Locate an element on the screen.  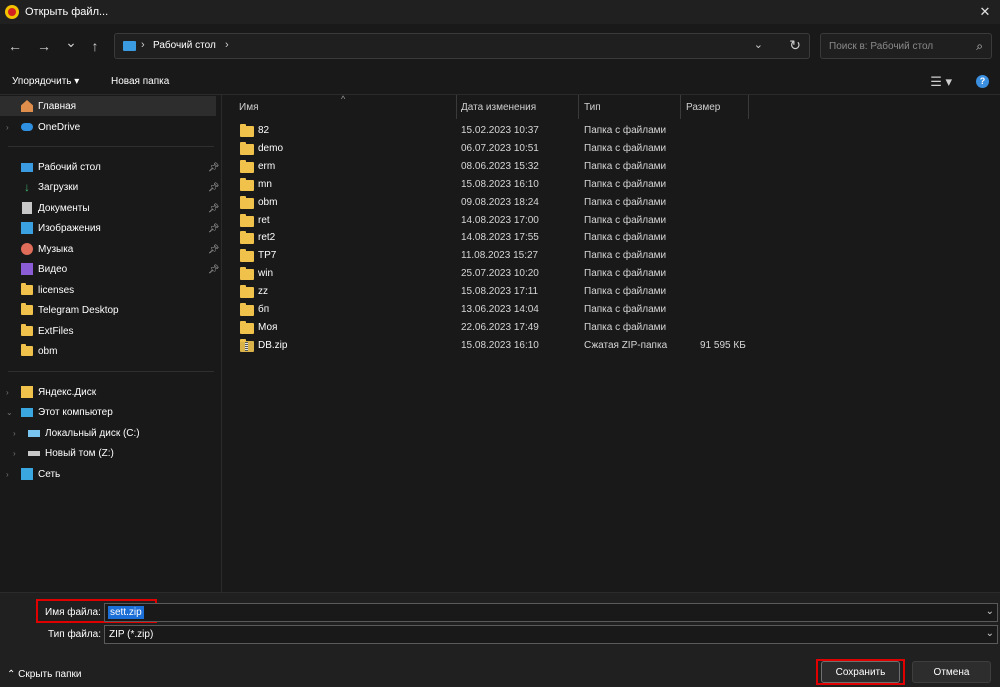
back-arrow-icon: ← is located at coordinates (15, 46).